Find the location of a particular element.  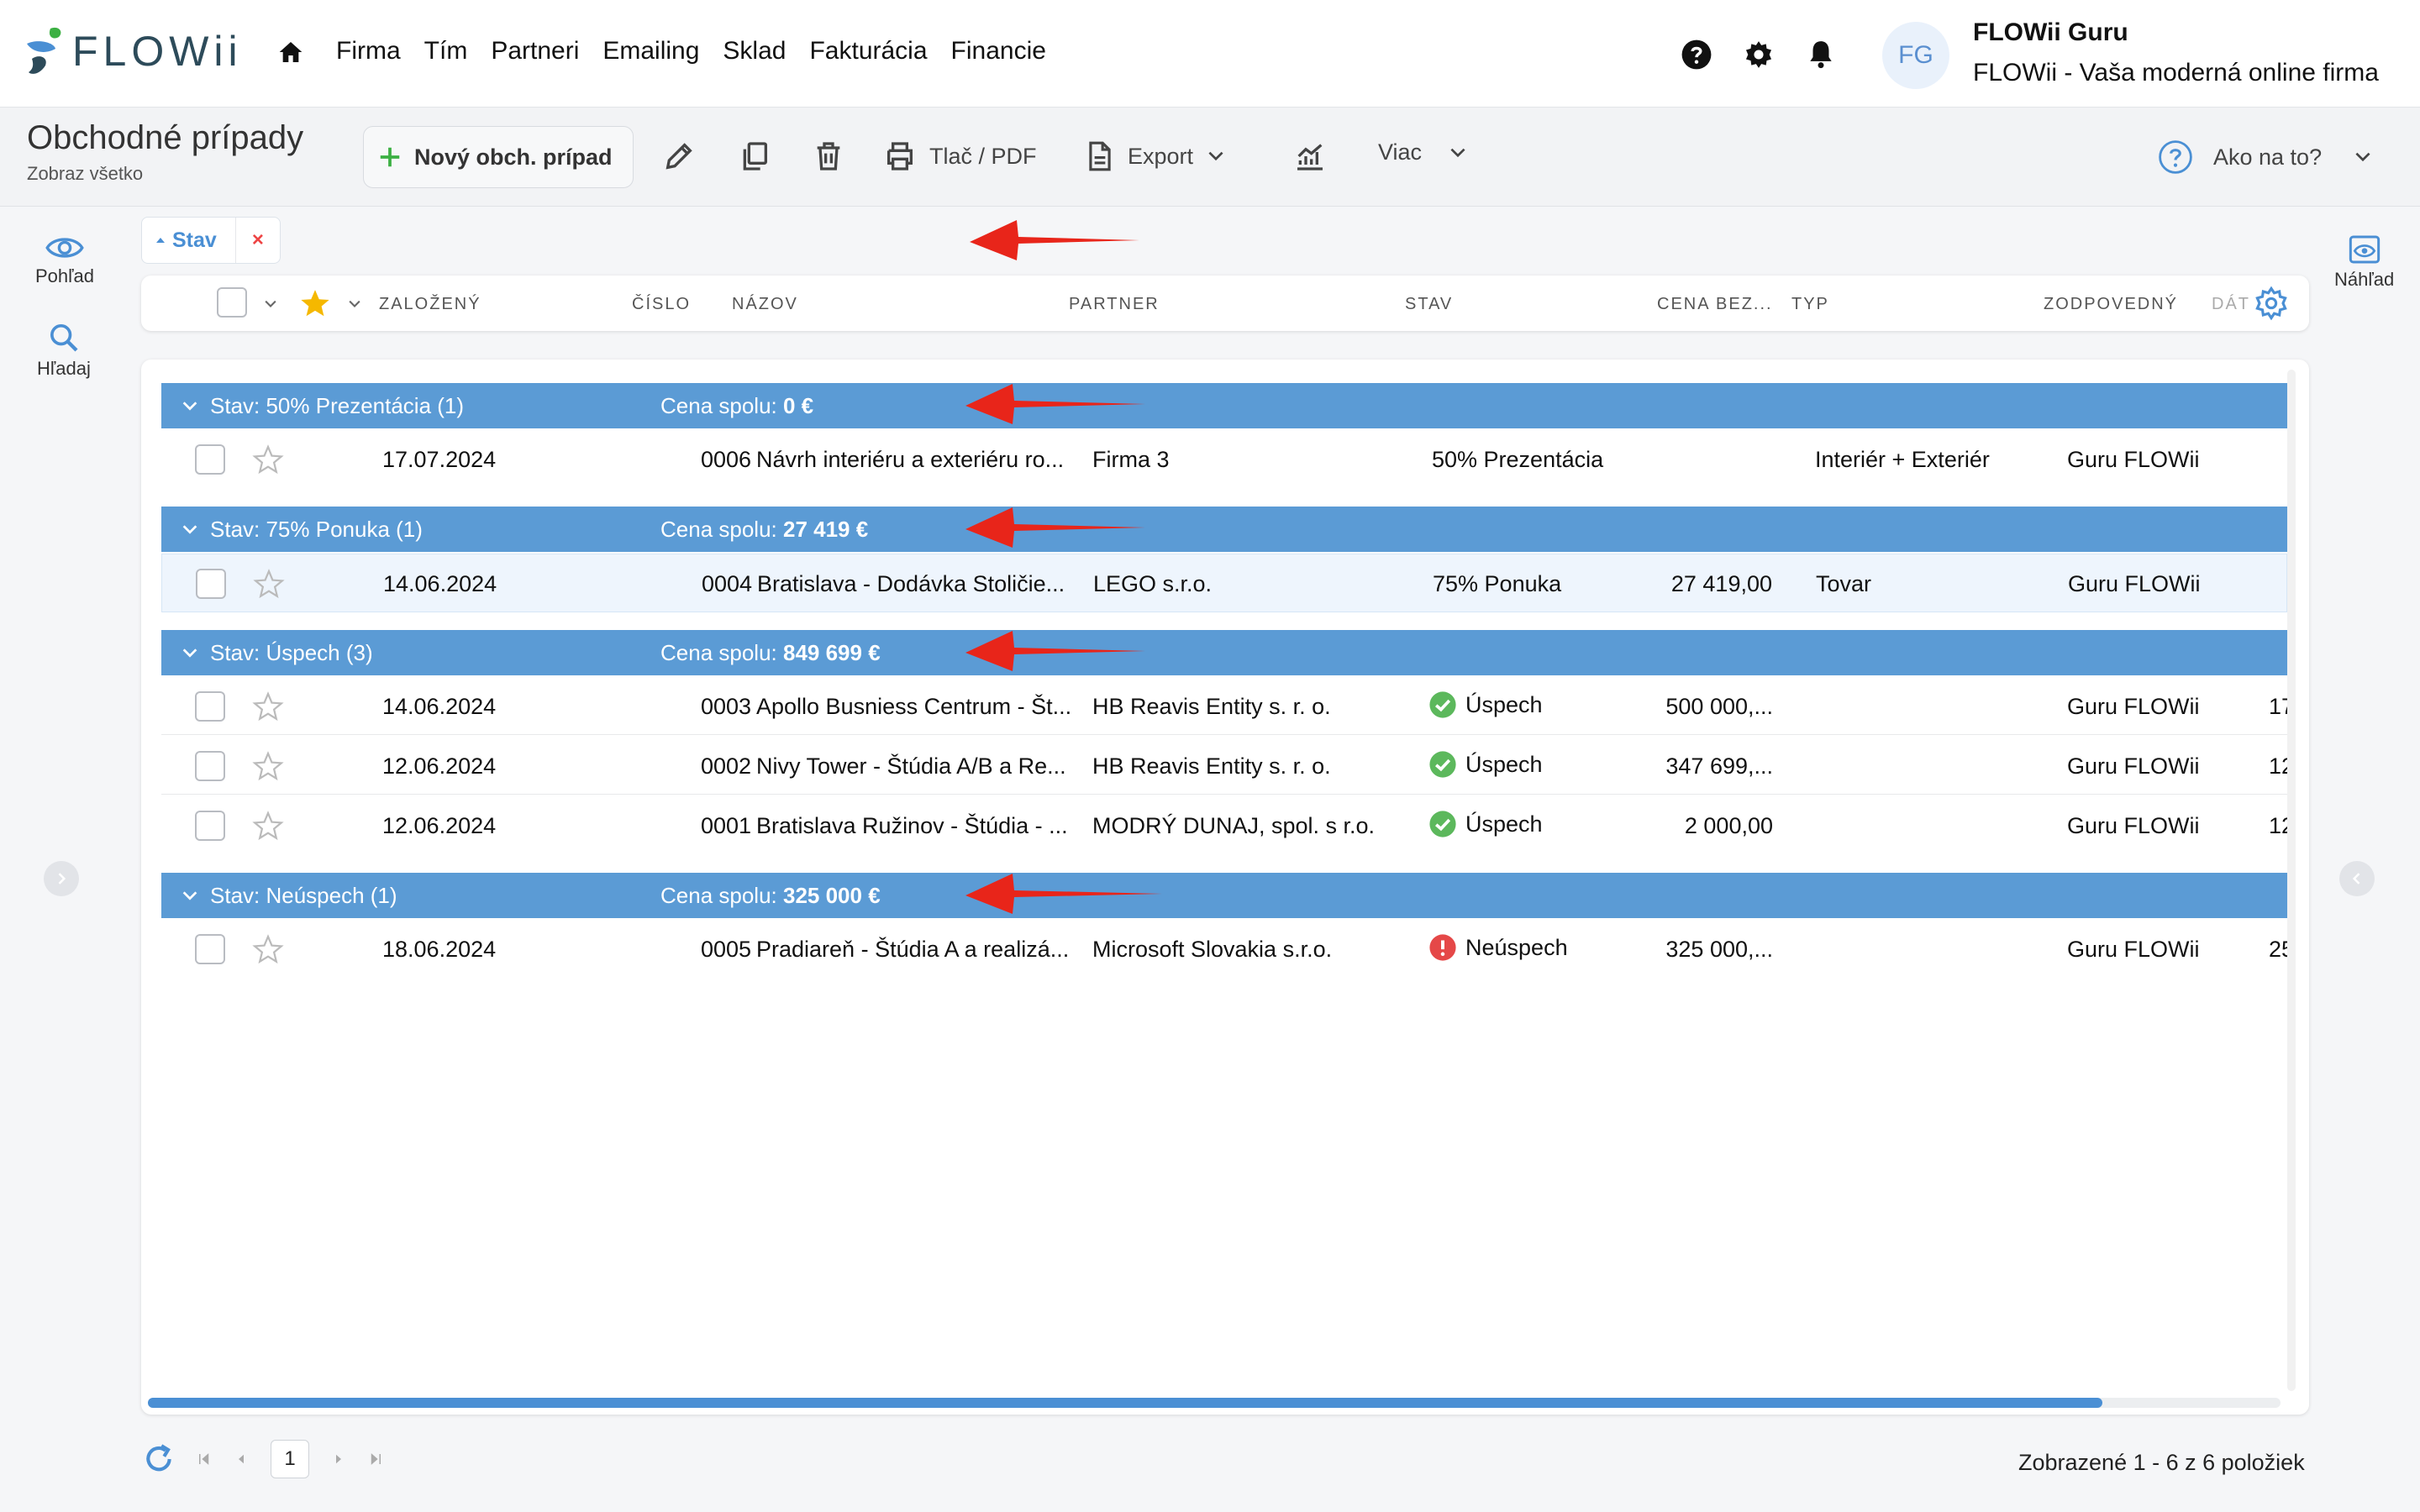

column-header-date: DÁT is located at coordinates (2231, 304).